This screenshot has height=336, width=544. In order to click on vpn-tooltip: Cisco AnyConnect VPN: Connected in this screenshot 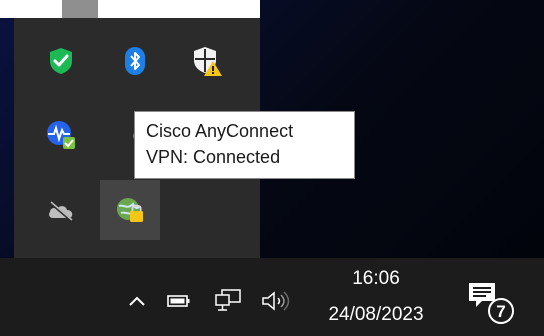, I will do `click(244, 145)`.